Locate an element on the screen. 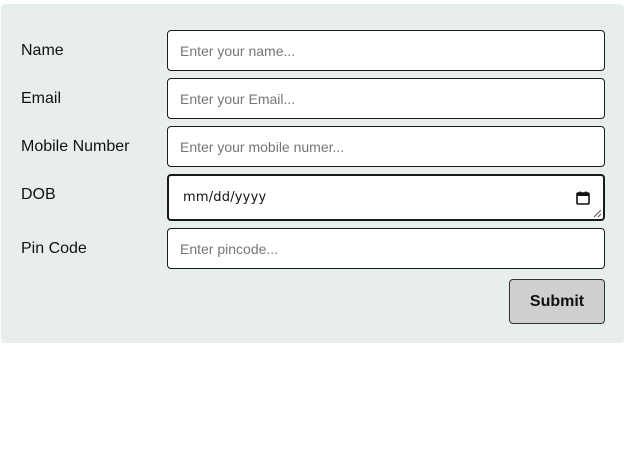 This screenshot has height=467, width=624. dob-date-display: mm/dd/yyyy is located at coordinates (225, 197).